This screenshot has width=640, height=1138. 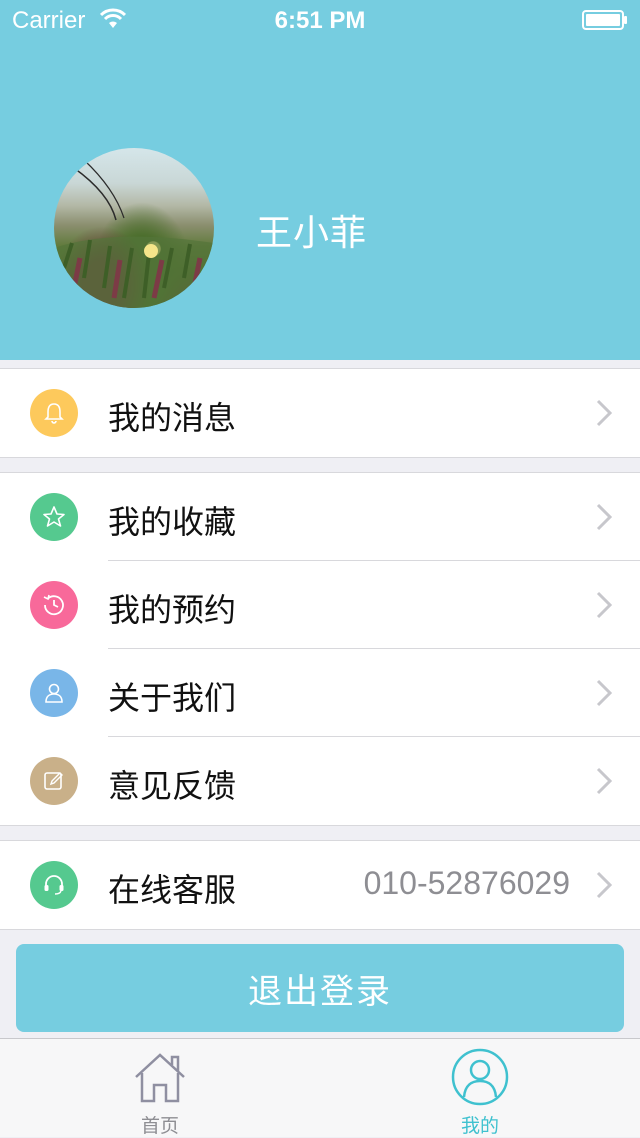 What do you see at coordinates (172, 786) in the screenshot?
I see `menu-label-feedback: 意见反馈` at bounding box center [172, 786].